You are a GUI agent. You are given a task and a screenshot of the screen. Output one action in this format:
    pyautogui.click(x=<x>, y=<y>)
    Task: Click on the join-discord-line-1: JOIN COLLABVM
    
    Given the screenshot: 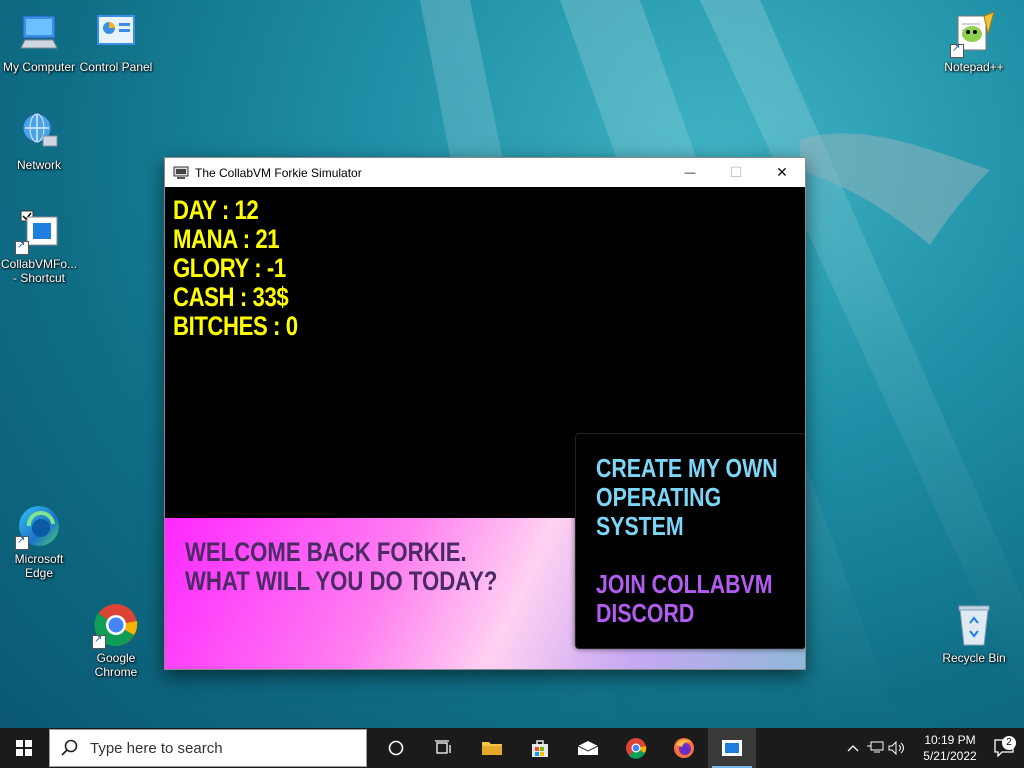 What is the action you would take?
    pyautogui.click(x=684, y=584)
    